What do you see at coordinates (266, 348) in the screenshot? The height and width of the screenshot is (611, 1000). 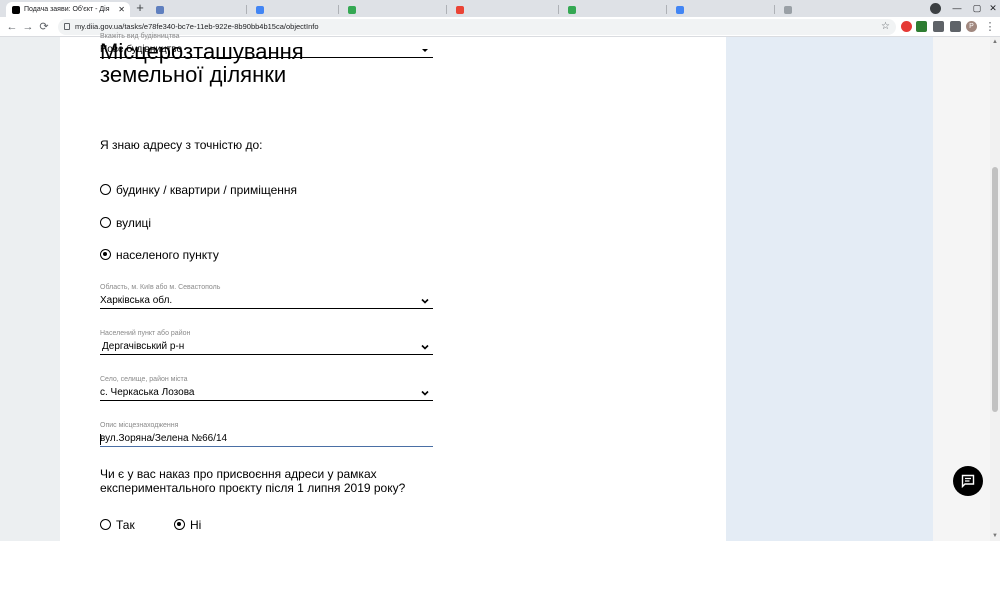 I see `district-select: Дергачівський р-н` at bounding box center [266, 348].